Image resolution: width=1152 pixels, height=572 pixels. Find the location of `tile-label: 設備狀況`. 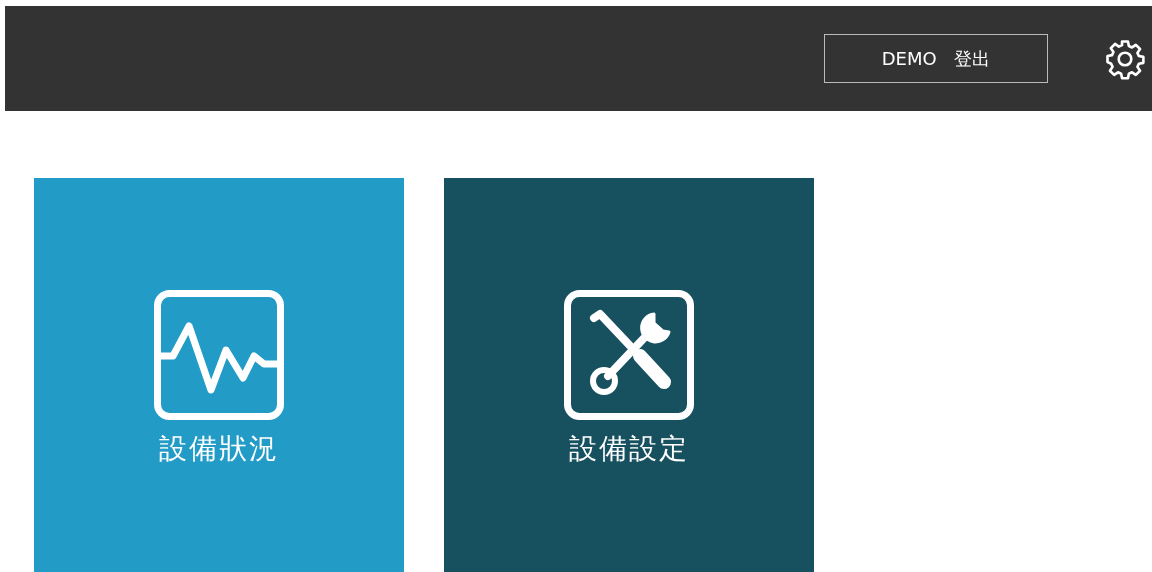

tile-label: 設備狀況 is located at coordinates (219, 449).